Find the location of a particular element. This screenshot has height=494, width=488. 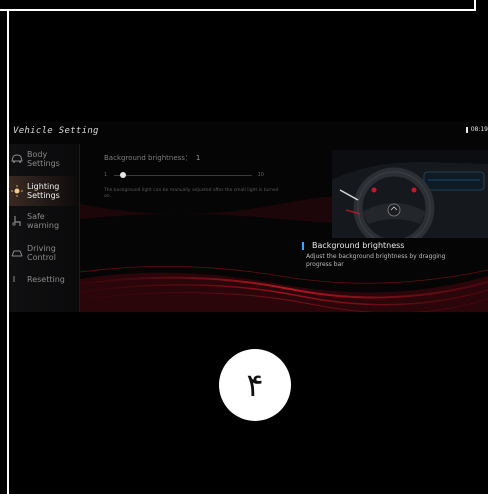

info-accent-bar is located at coordinates (303, 245).